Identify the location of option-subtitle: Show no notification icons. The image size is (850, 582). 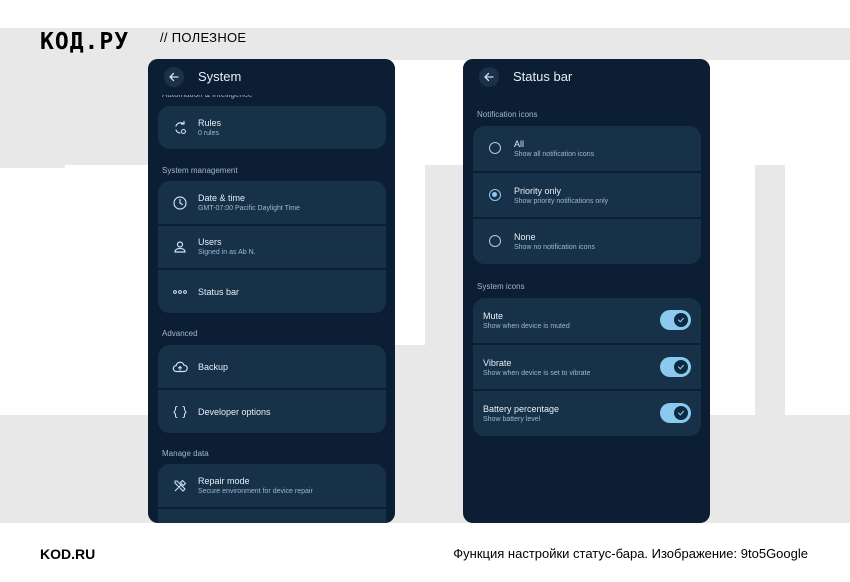
(554, 247).